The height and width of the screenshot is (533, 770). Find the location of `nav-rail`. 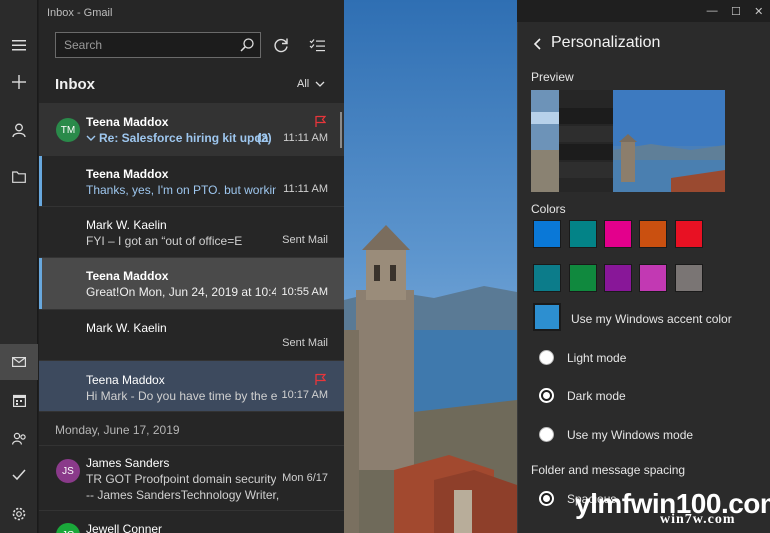

nav-rail is located at coordinates (19, 266).